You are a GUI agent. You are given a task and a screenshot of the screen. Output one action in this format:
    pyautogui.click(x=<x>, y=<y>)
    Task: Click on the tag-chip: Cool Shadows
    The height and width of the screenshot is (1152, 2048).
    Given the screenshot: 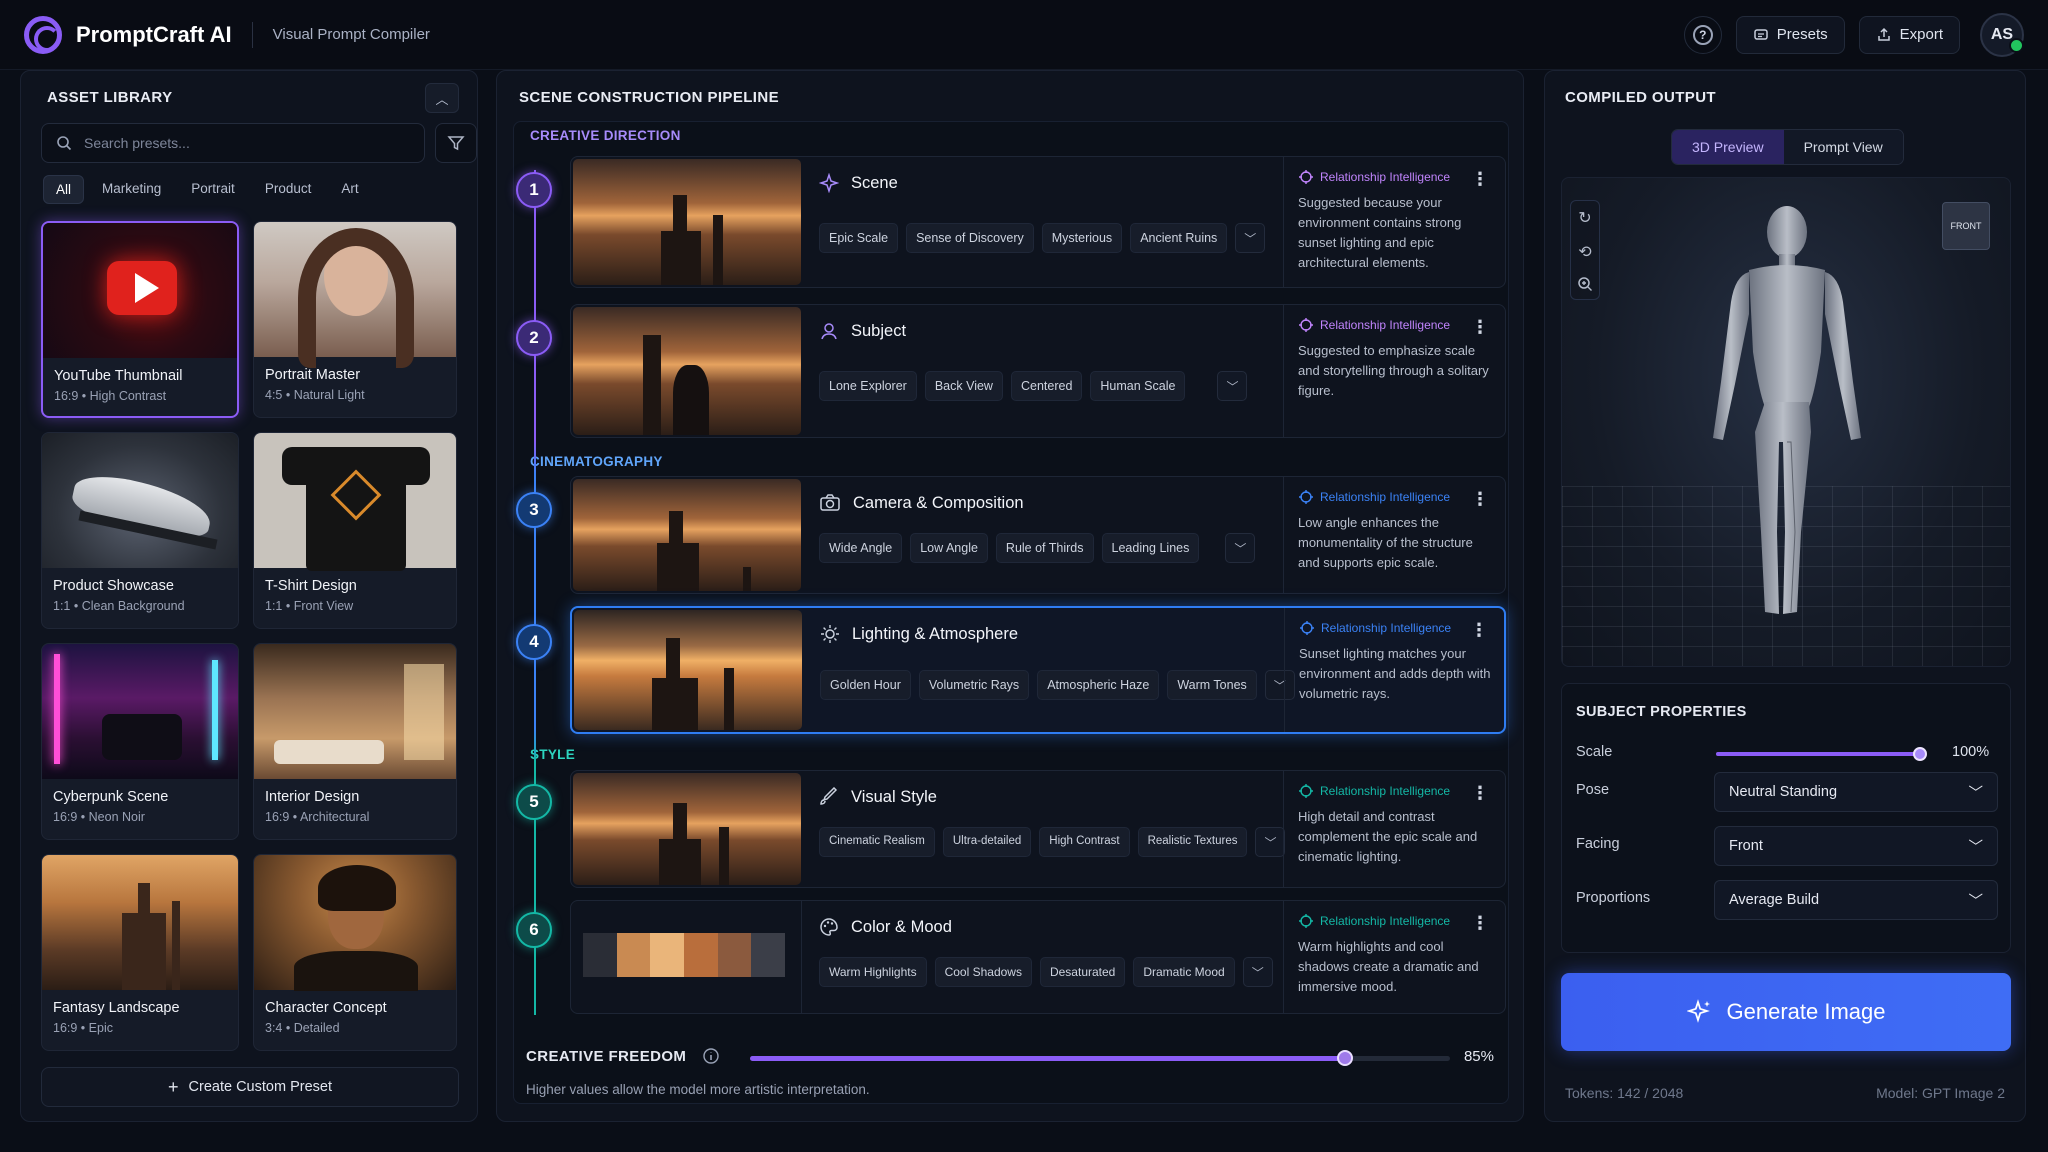 What is the action you would take?
    pyautogui.click(x=983, y=972)
    